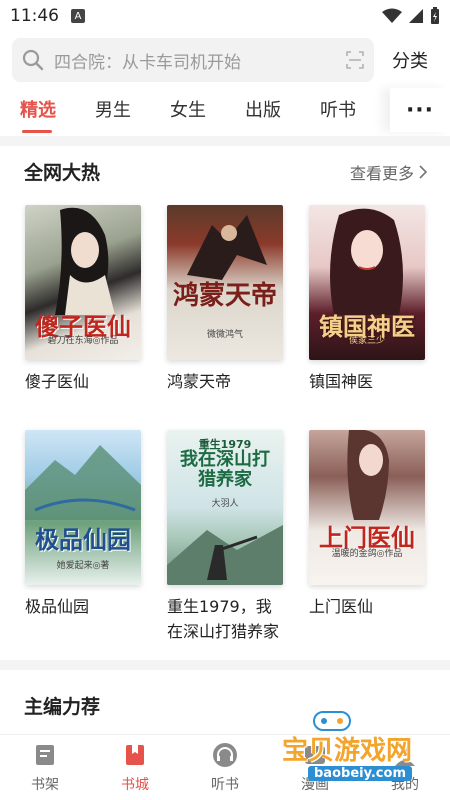 The width and height of the screenshot is (450, 800). I want to click on book-cover: 极品仙园 她爱起来◎著, so click(83, 507).